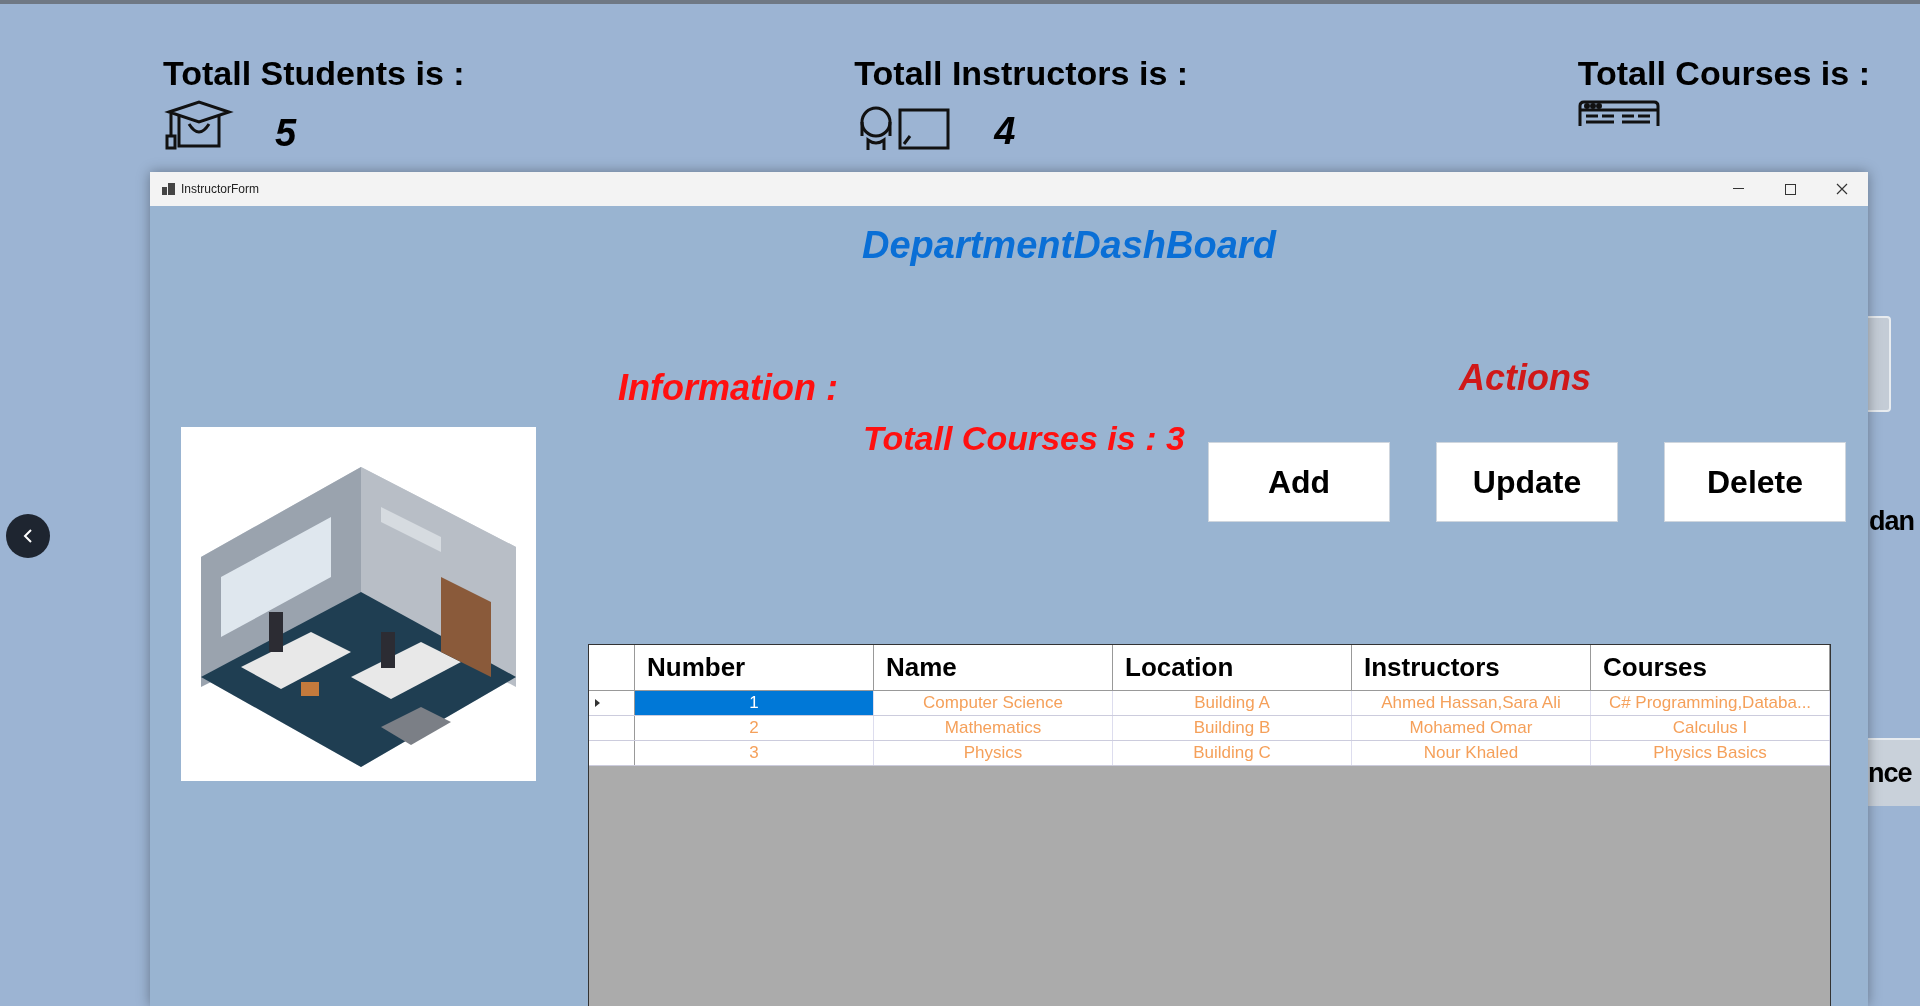 This screenshot has width=1920, height=1006. I want to click on stat-label: Totall Instructors is :, so click(1021, 73).